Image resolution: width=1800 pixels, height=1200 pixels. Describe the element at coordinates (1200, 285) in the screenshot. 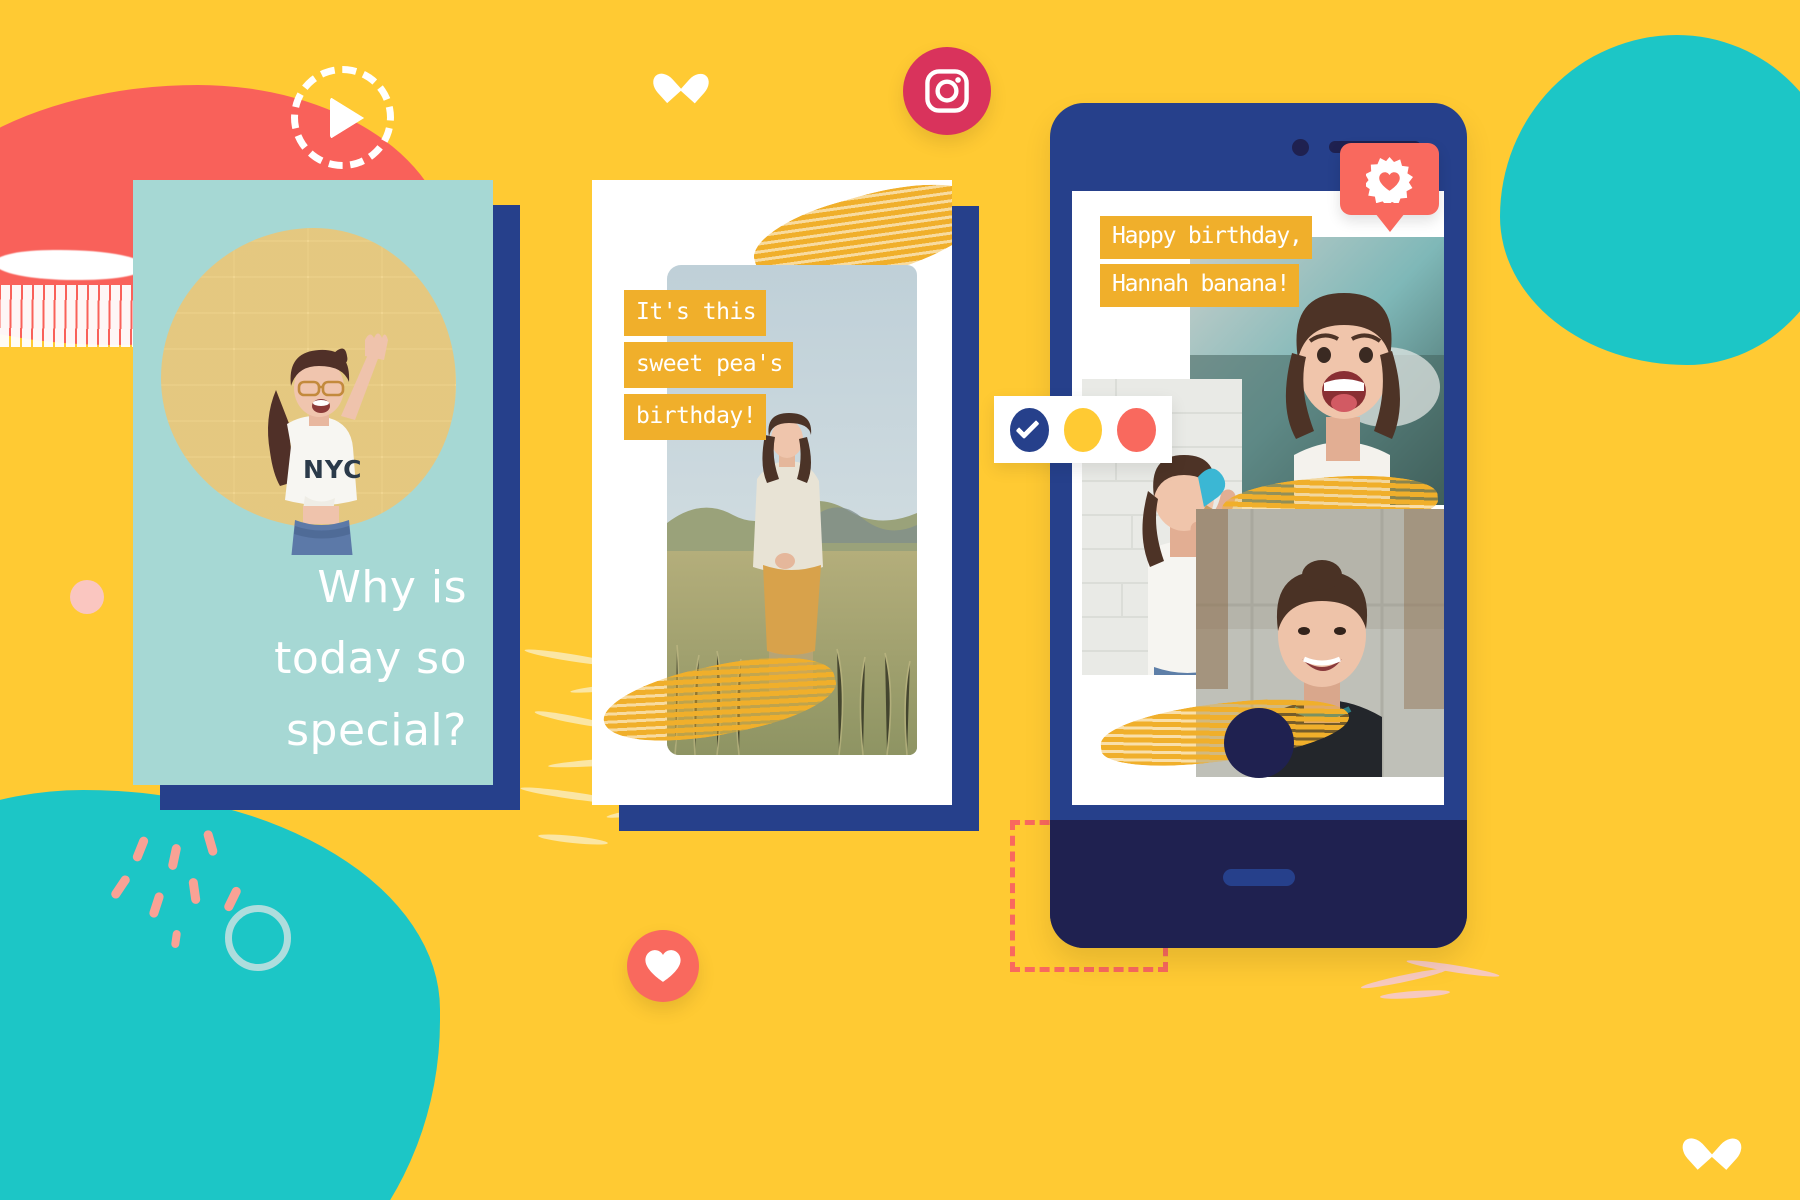

I see `phone-tag-2: Hannah banana!` at that location.